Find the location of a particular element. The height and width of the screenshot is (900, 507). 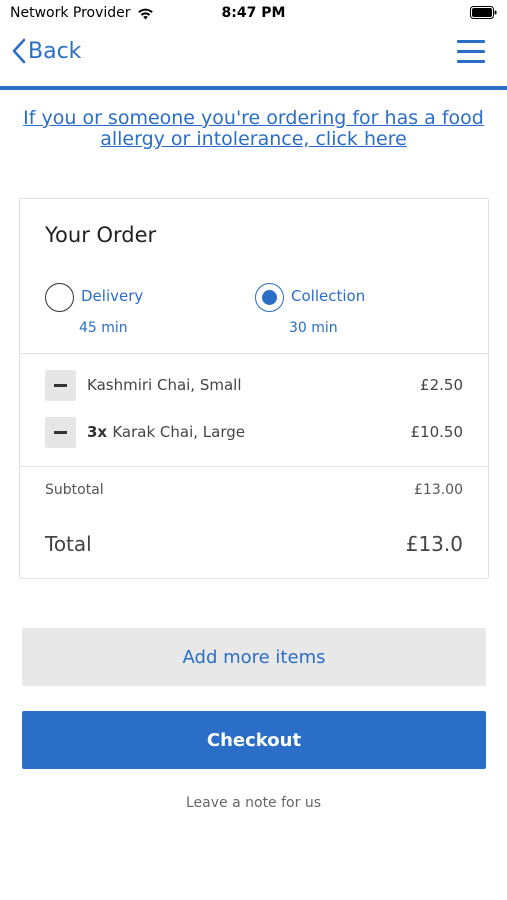

order-item-price: £10.50 is located at coordinates (437, 432).